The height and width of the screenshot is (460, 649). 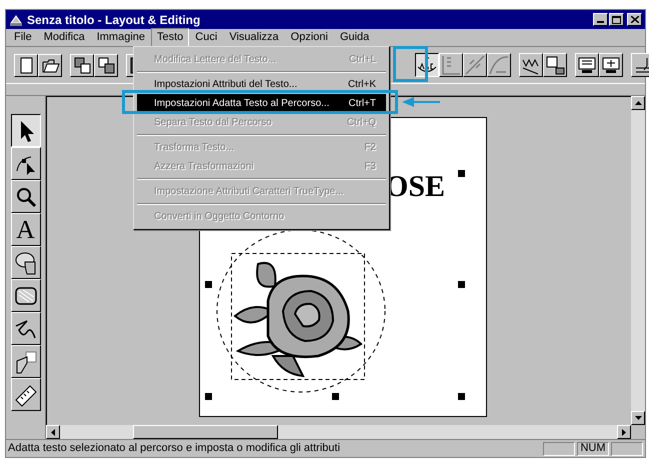 I want to click on shape-icon, so click(x=25, y=263).